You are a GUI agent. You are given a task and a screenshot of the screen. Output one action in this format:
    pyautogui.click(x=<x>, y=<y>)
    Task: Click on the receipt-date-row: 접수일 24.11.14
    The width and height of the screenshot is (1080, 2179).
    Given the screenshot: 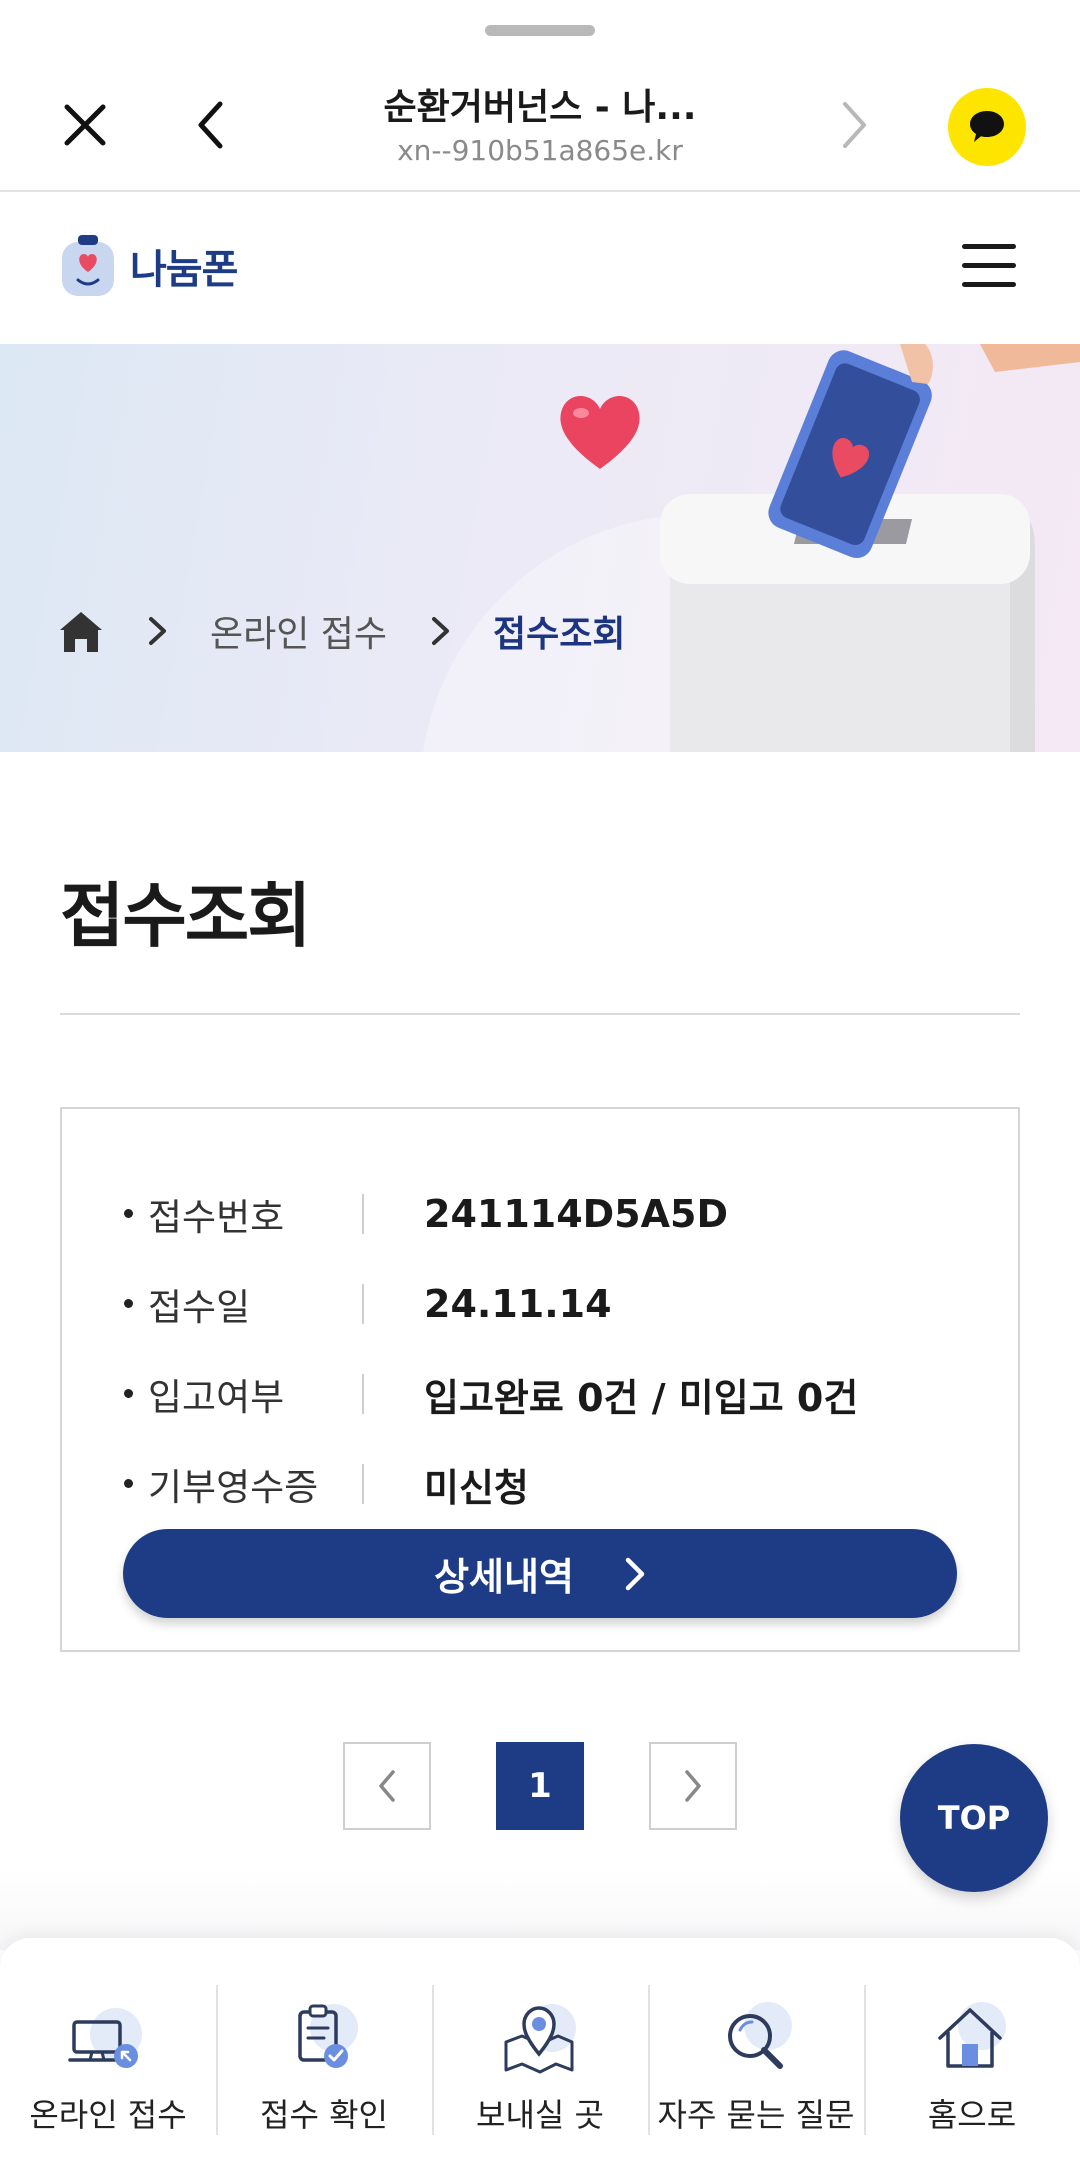 What is the action you would take?
    pyautogui.click(x=552, y=1304)
    